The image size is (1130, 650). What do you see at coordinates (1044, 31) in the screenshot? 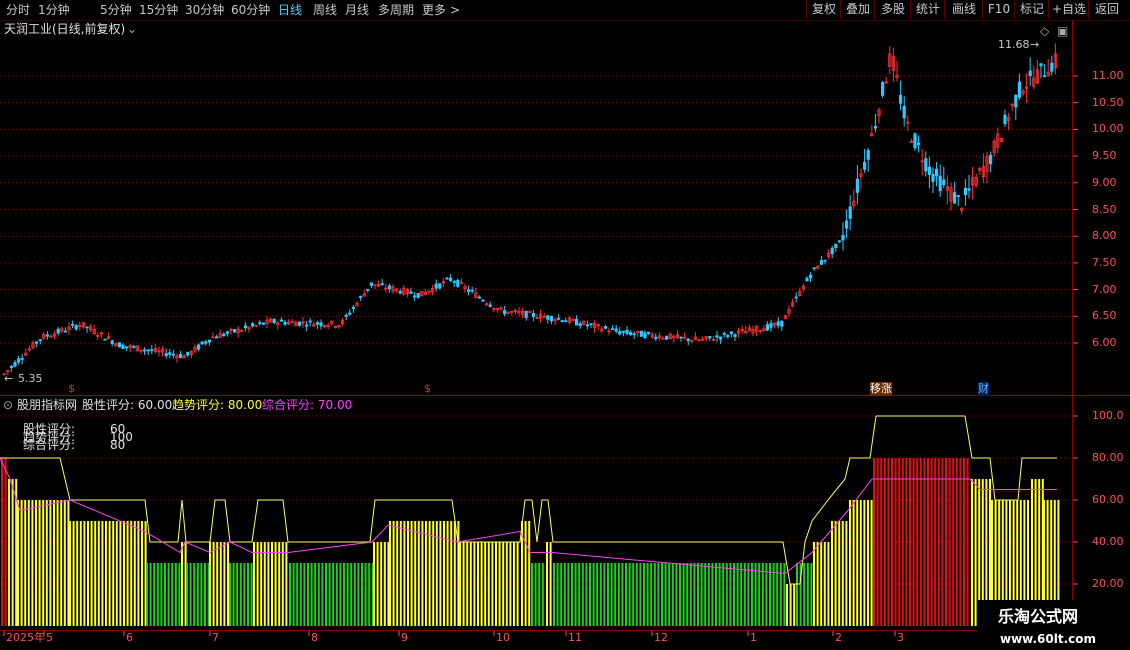
I see `diamond-icon: ◇` at bounding box center [1044, 31].